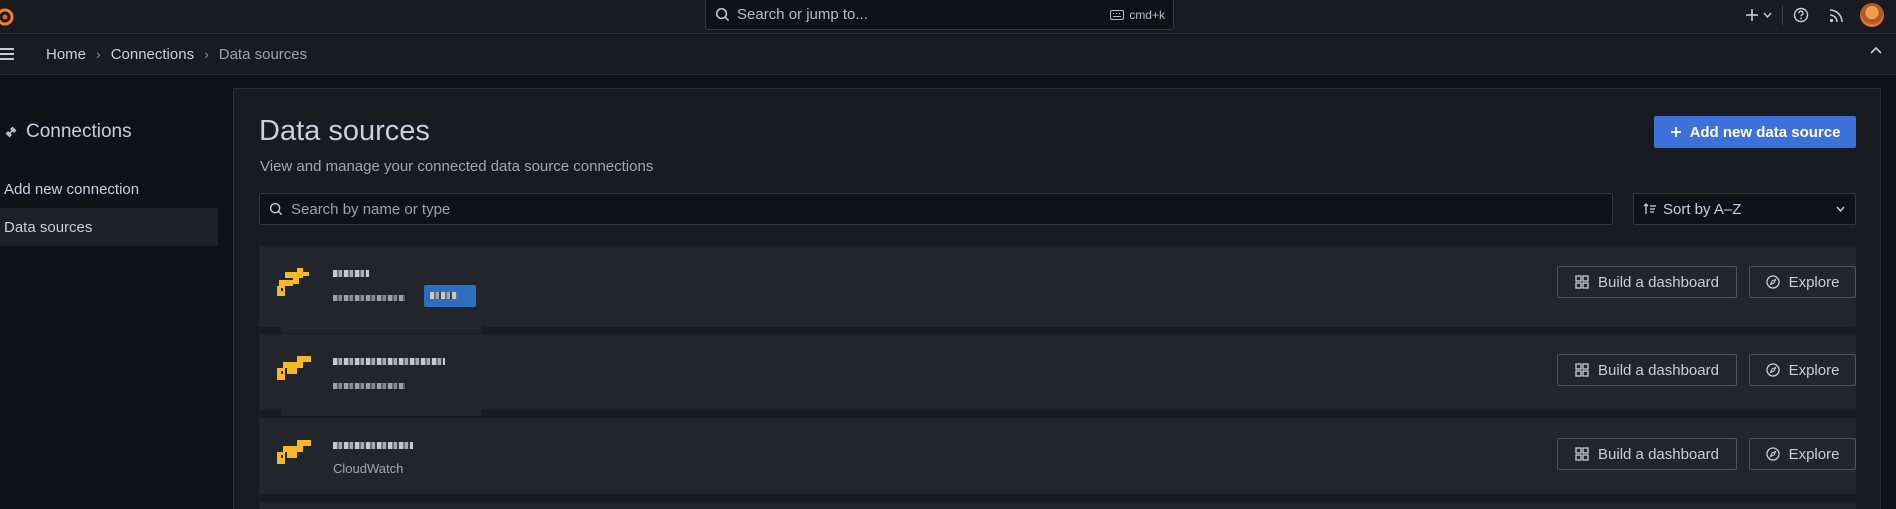 This screenshot has width=1896, height=509. What do you see at coordinates (371, 209) in the screenshot?
I see `search-placeholder: Search by name or type` at bounding box center [371, 209].